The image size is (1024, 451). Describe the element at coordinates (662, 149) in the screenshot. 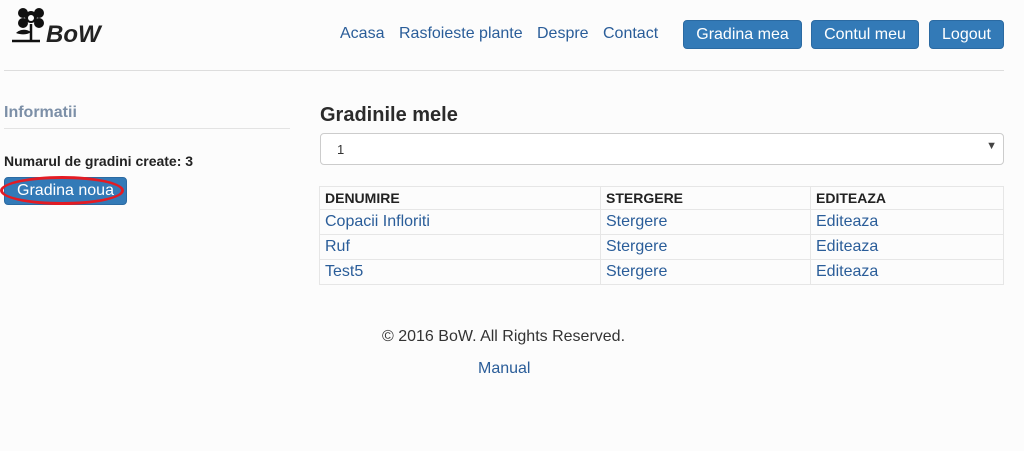

I see `garden-select: 1 ▼` at that location.